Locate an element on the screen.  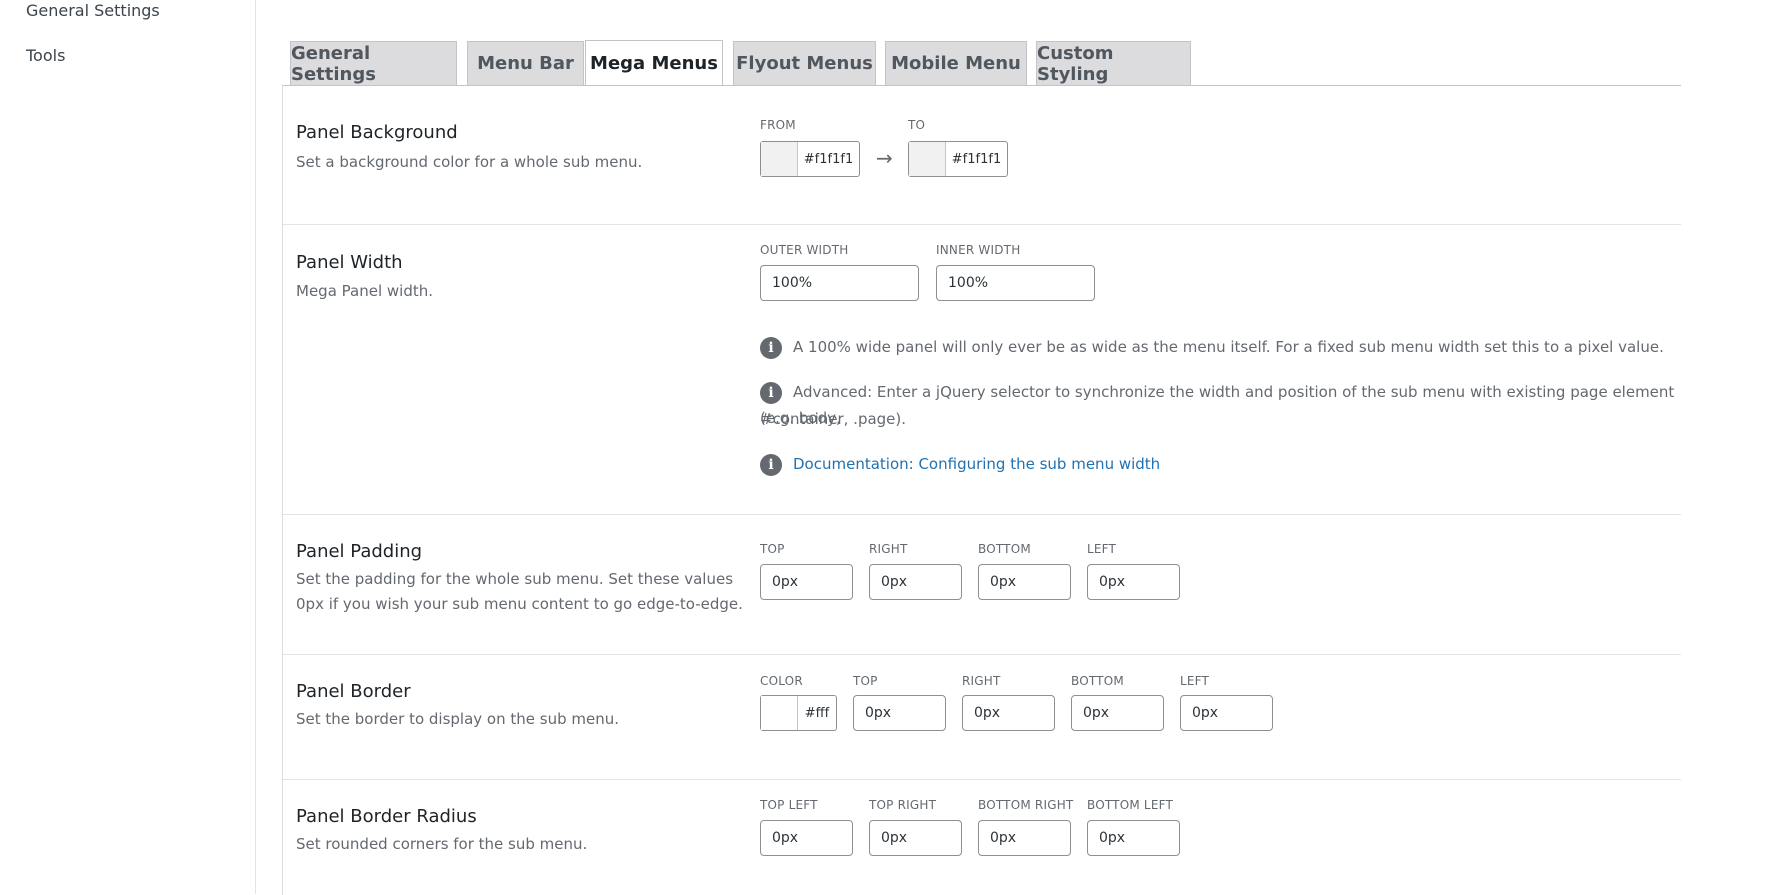
border-top-label: TOP is located at coordinates (865, 681).